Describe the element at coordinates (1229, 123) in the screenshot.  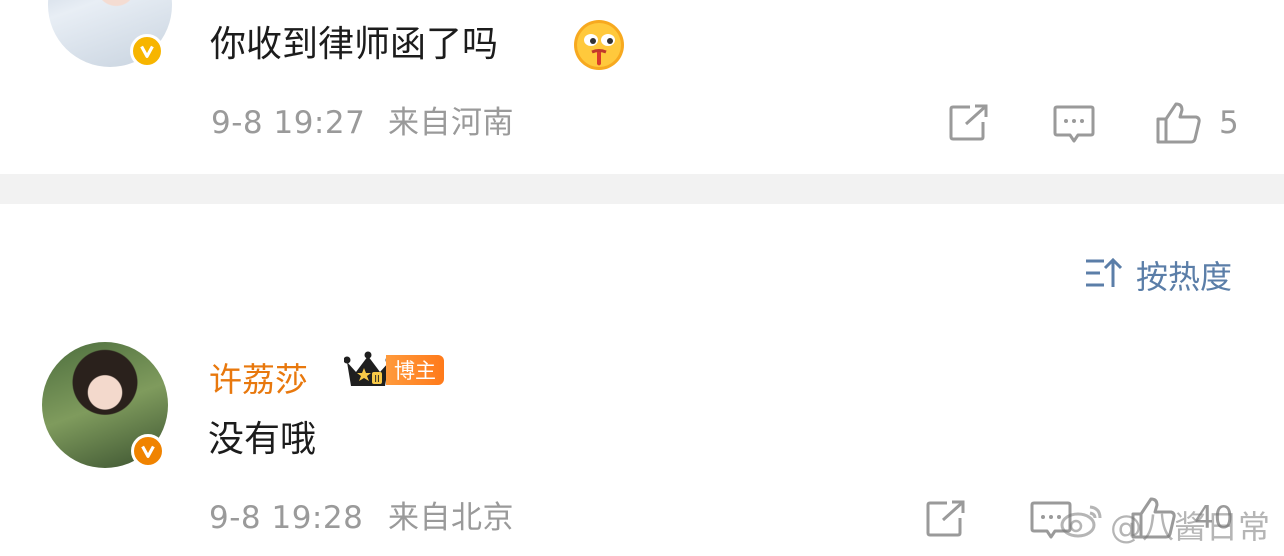
I see `like-count: 5` at that location.